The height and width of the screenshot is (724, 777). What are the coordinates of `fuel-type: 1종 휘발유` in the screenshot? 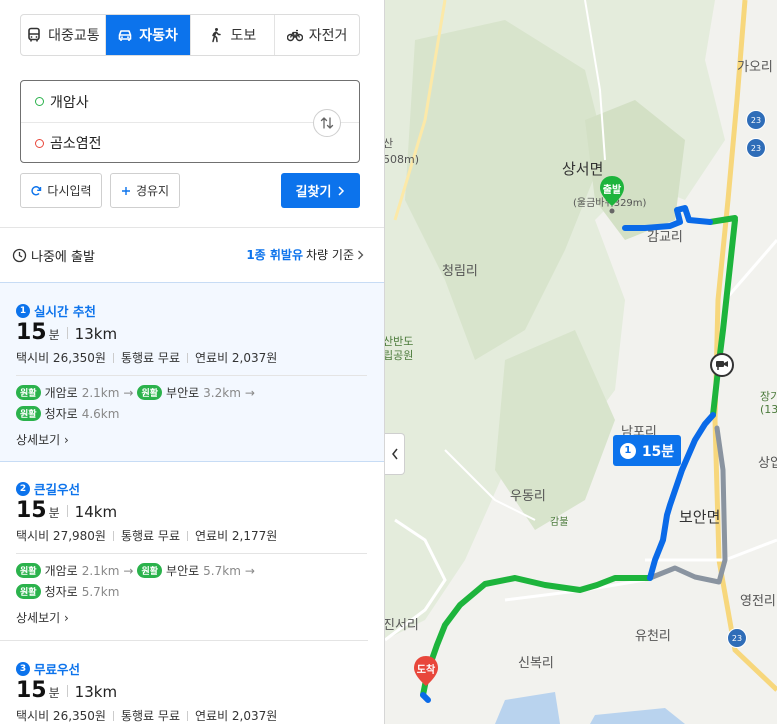 It's located at (275, 255).